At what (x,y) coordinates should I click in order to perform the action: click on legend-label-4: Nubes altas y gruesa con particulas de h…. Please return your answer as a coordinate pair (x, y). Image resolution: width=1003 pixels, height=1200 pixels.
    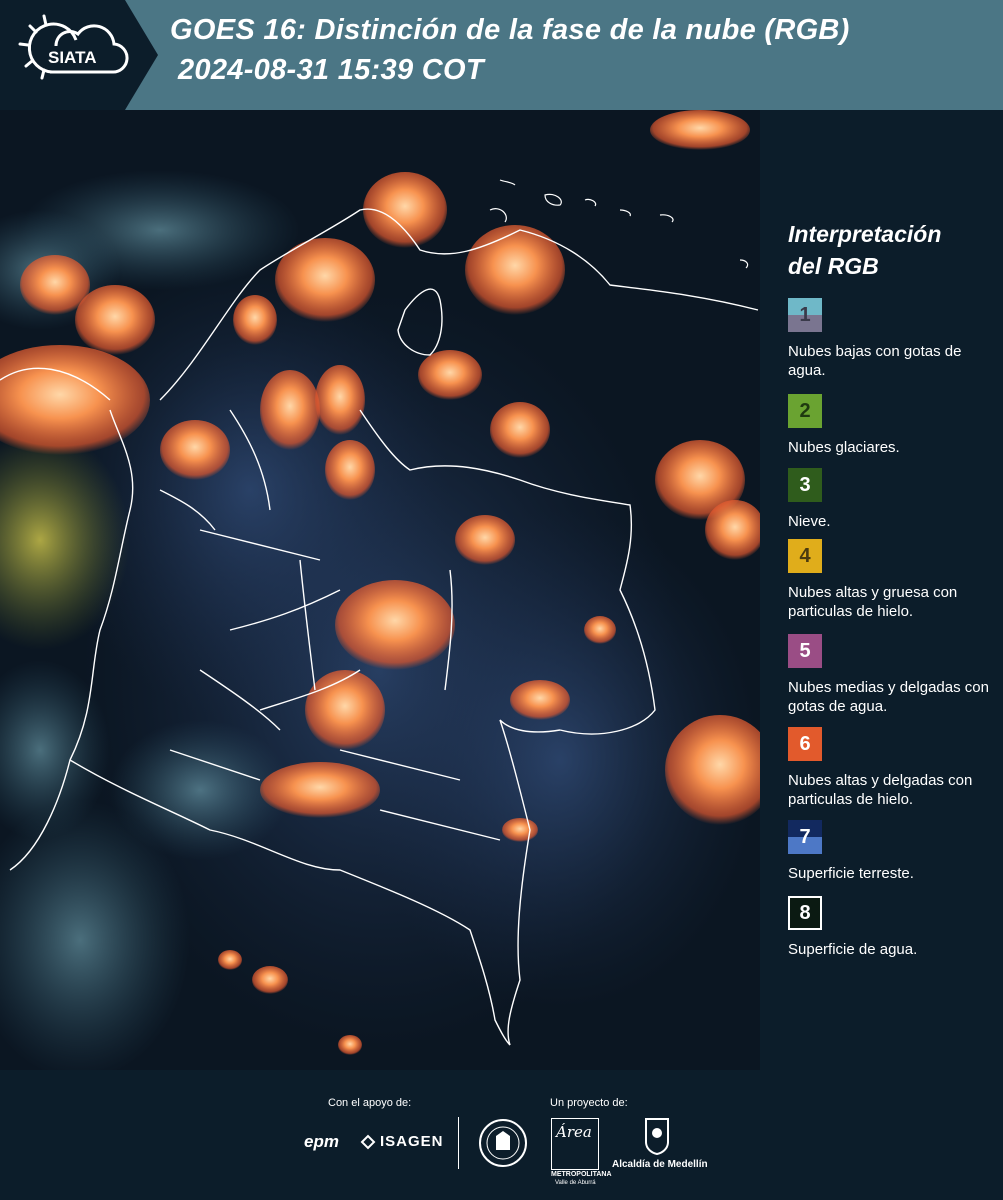
    Looking at the image, I should click on (873, 602).